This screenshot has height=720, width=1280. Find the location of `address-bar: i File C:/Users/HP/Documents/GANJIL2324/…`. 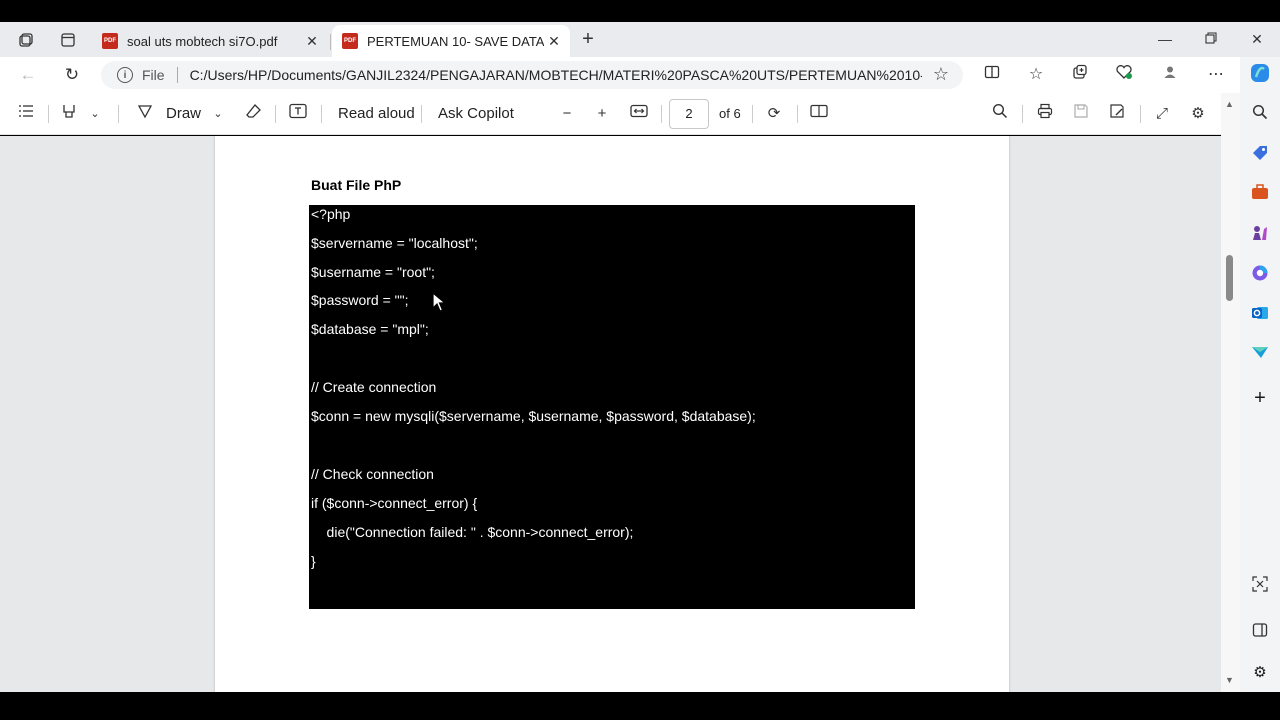

address-bar: i File C:/Users/HP/Documents/GANJIL2324/… is located at coordinates (532, 75).